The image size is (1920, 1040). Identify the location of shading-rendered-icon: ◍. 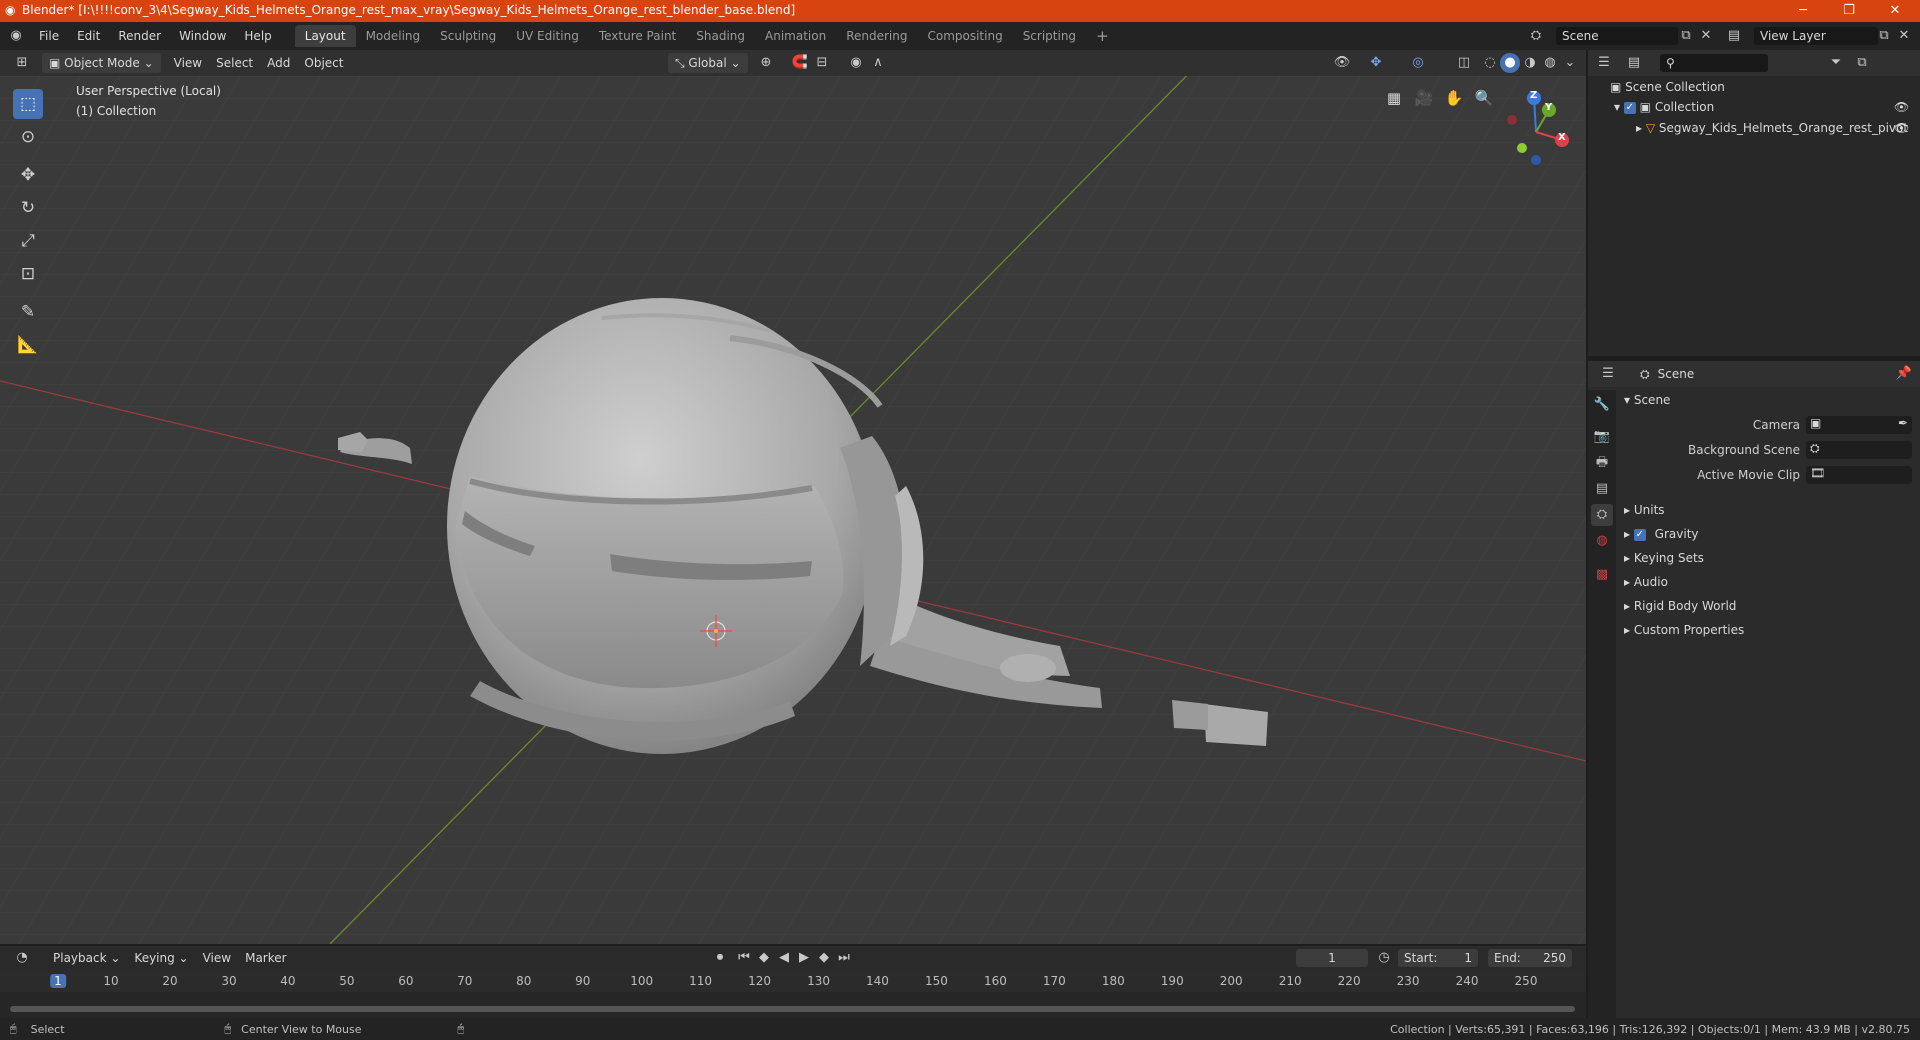
(1550, 63).